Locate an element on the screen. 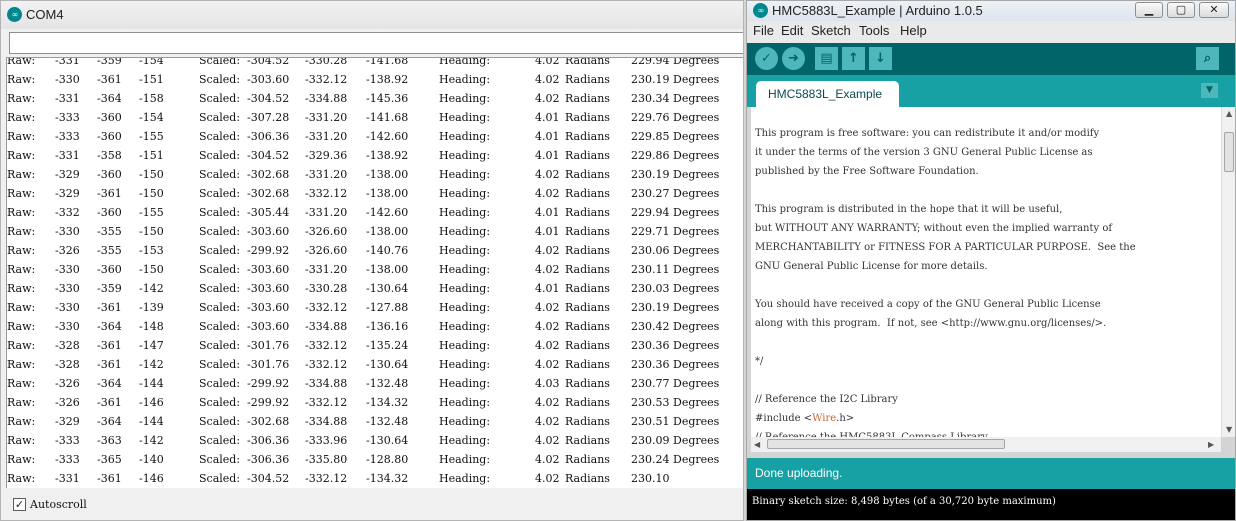  autoscroll-checkbox: ✓ is located at coordinates (19, 504).